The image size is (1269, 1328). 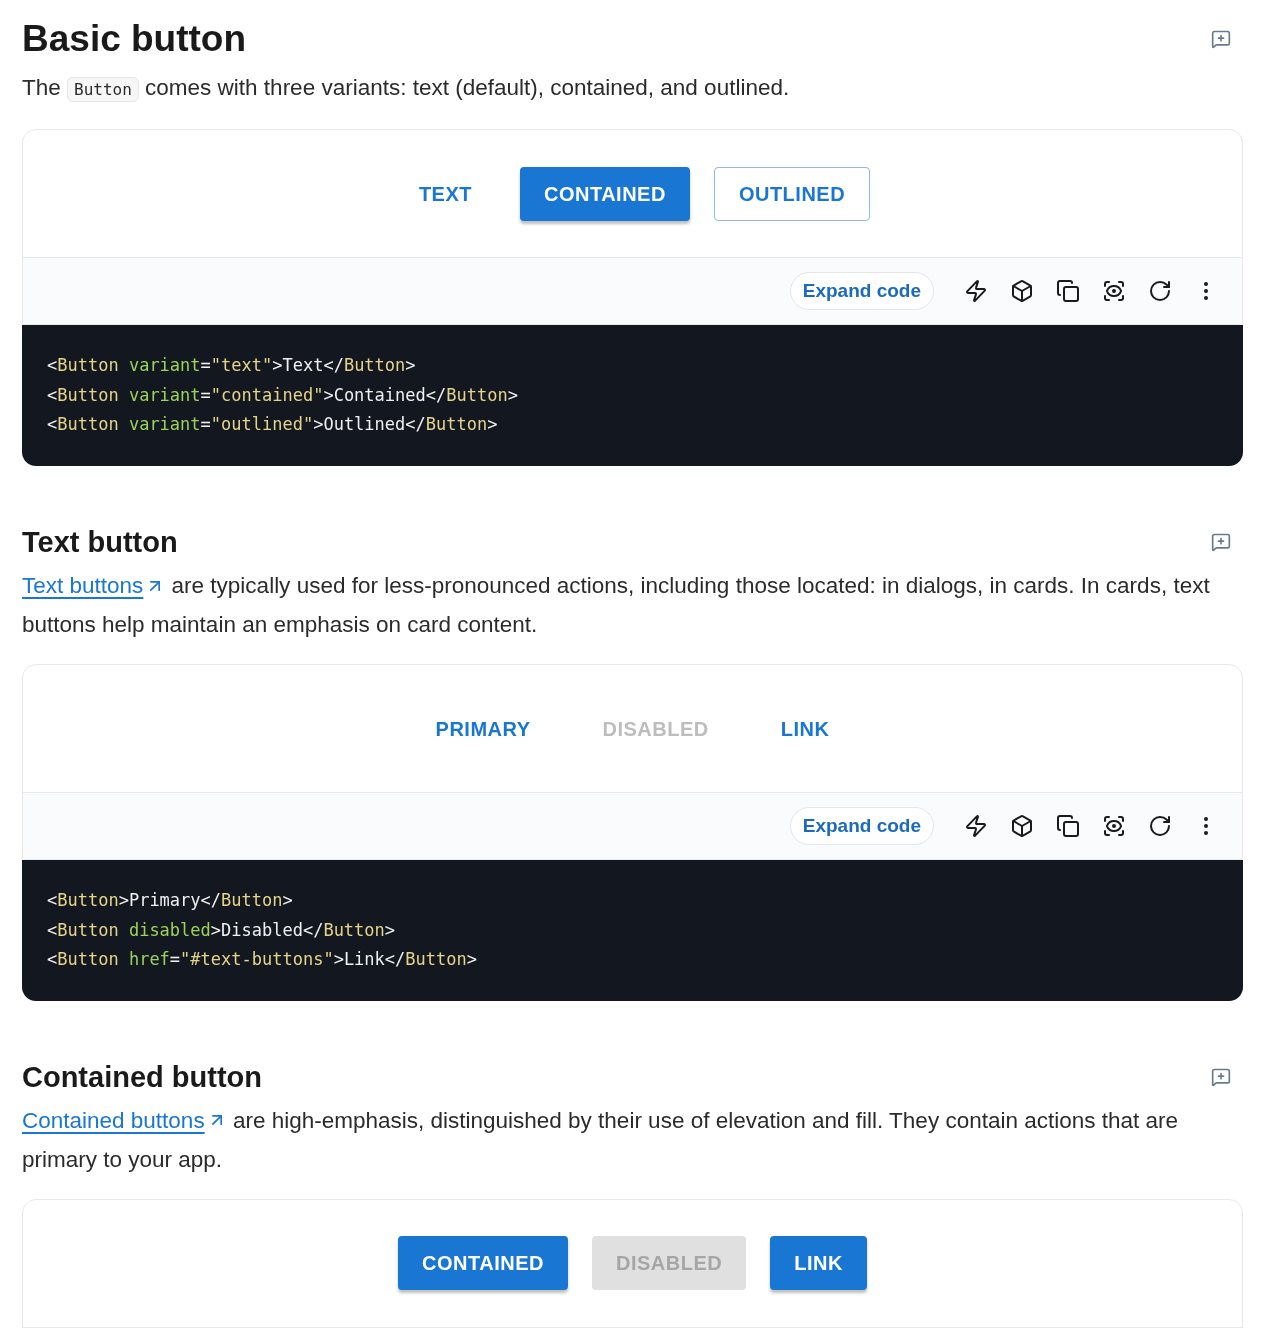 I want to click on intro-paragraph: Text buttons are typically used for less-pronounced actions, including those located: in dialogs, in cards. In cards, text buttons help maintain an emphasis on card content., so click(x=632, y=605).